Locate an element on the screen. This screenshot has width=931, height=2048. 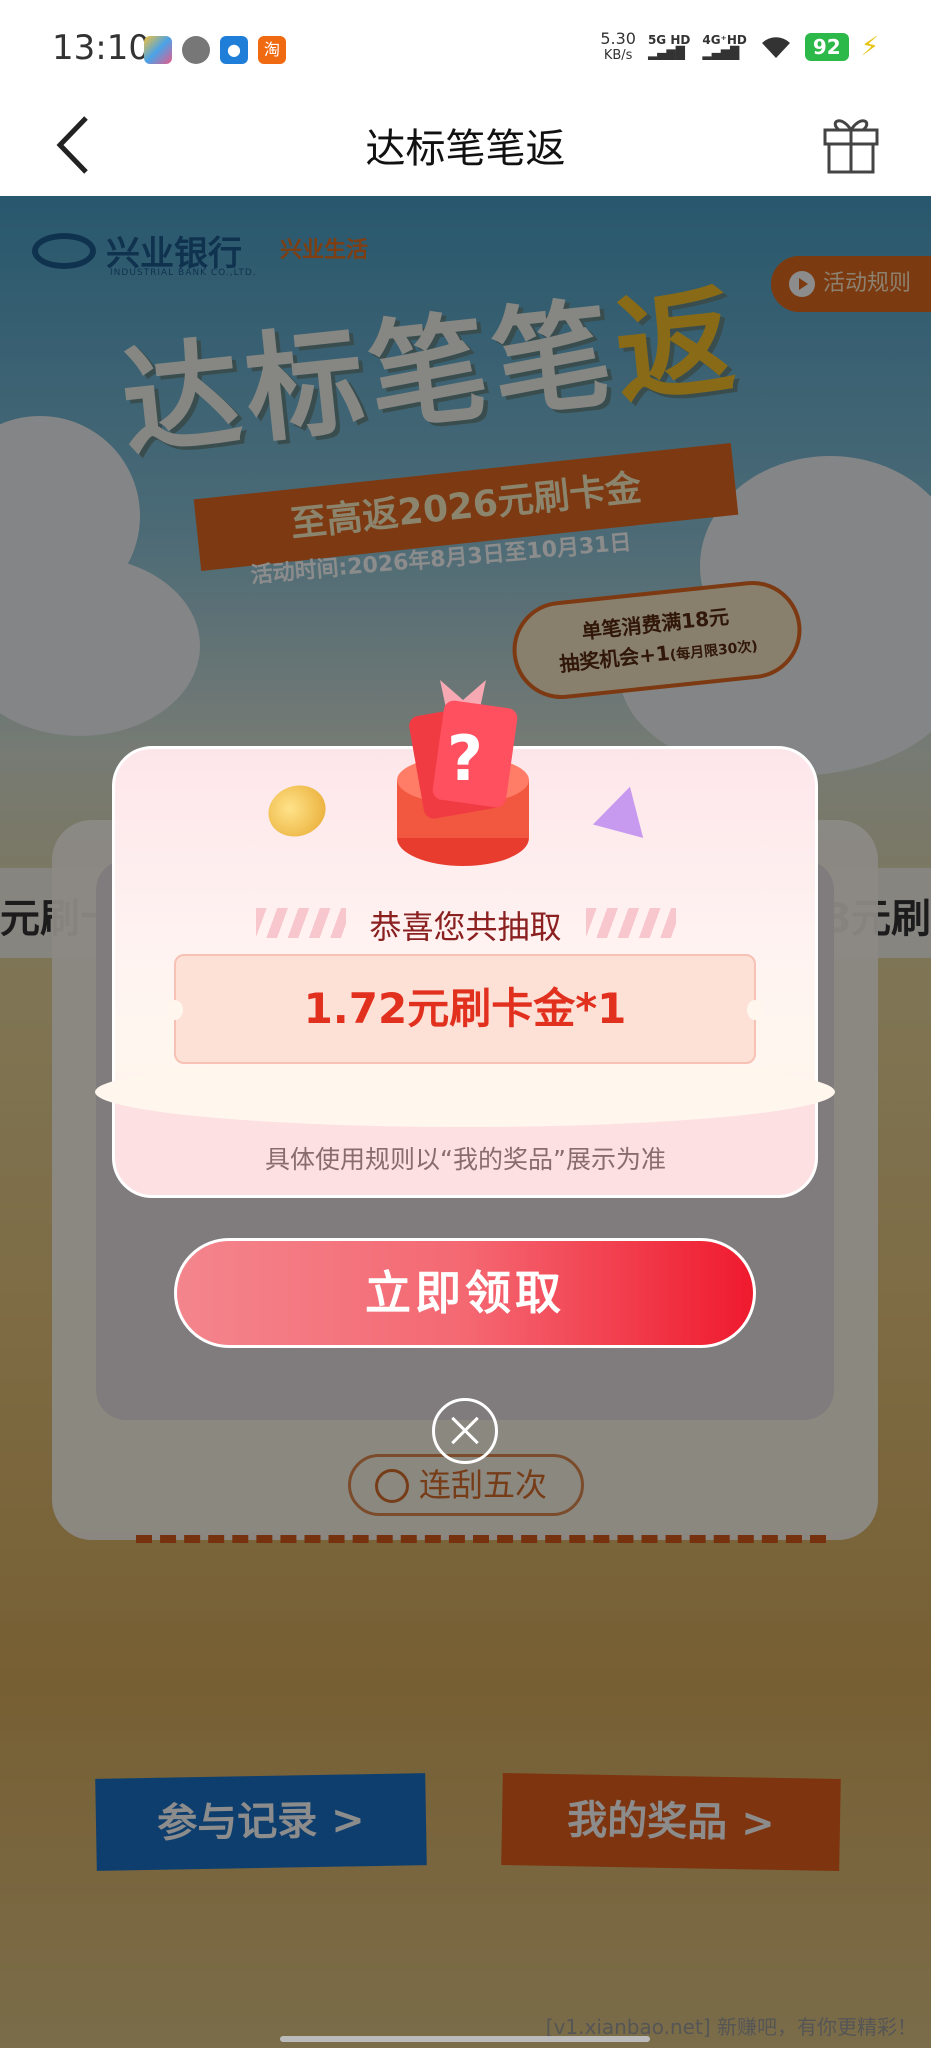
charging-bolt-icon: ⚡ is located at coordinates (869, 47).